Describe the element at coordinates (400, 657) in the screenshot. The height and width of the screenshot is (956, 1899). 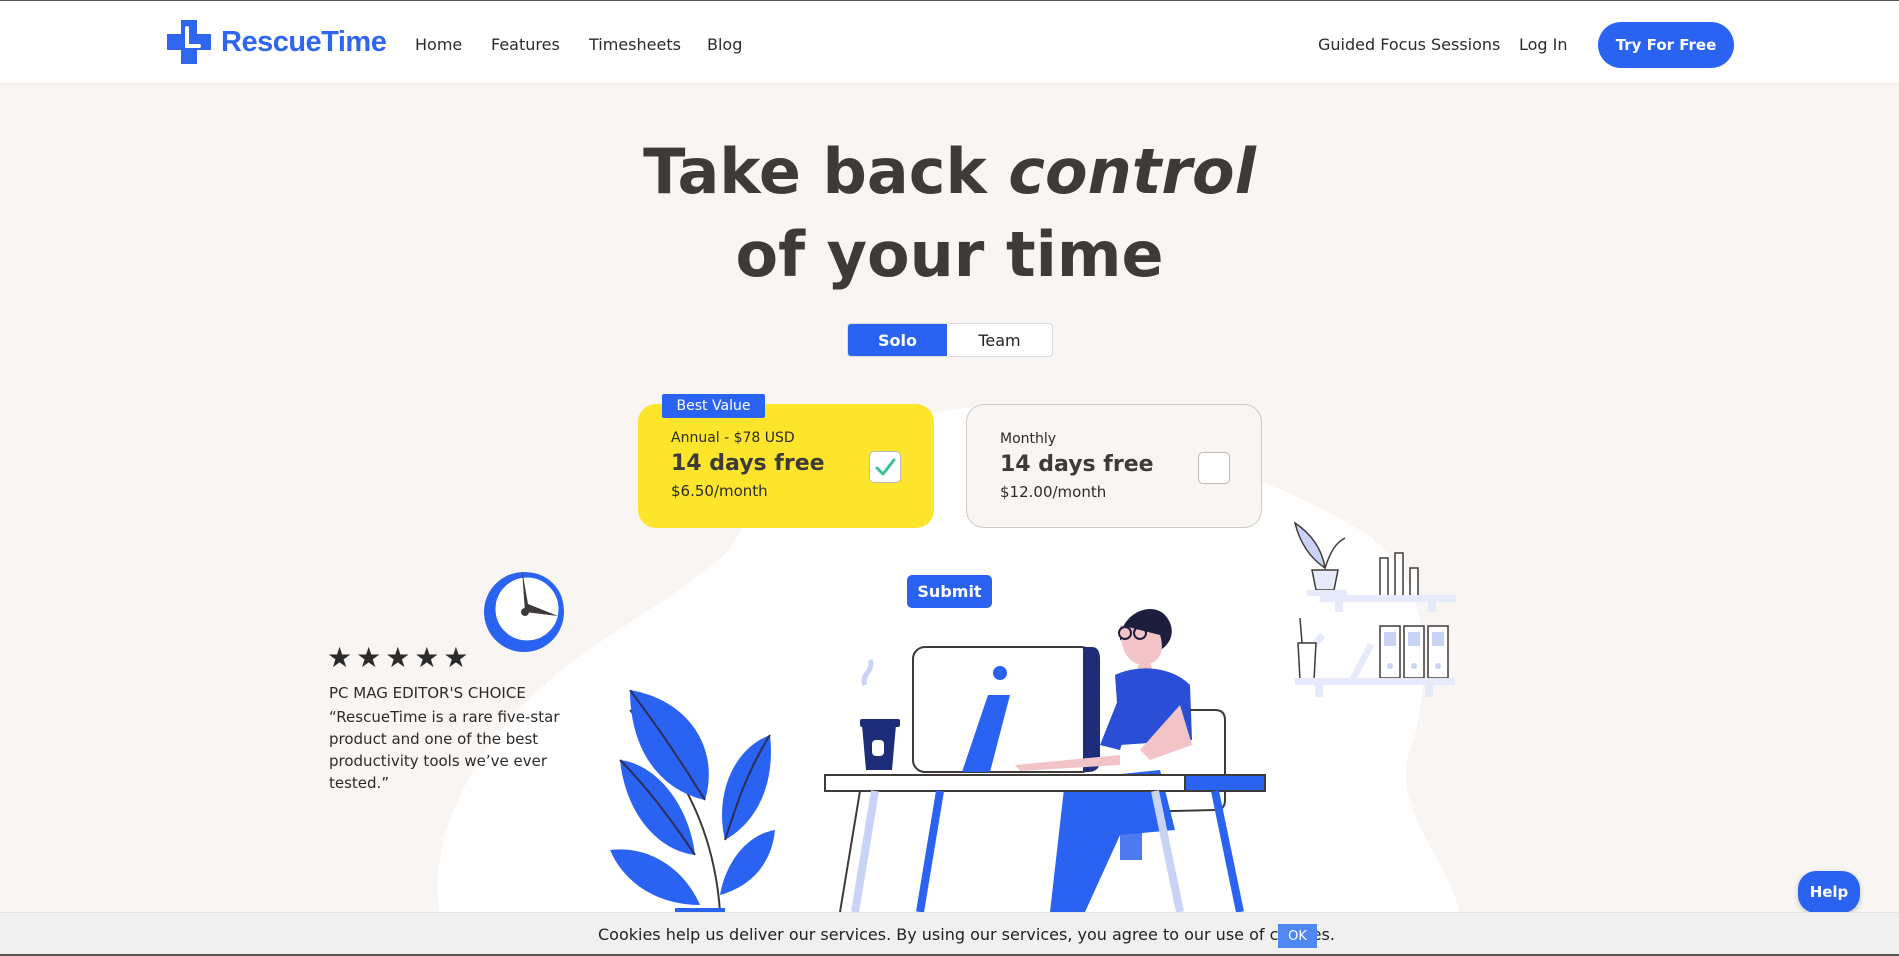
I see `rating-stars: ★★★★★` at that location.